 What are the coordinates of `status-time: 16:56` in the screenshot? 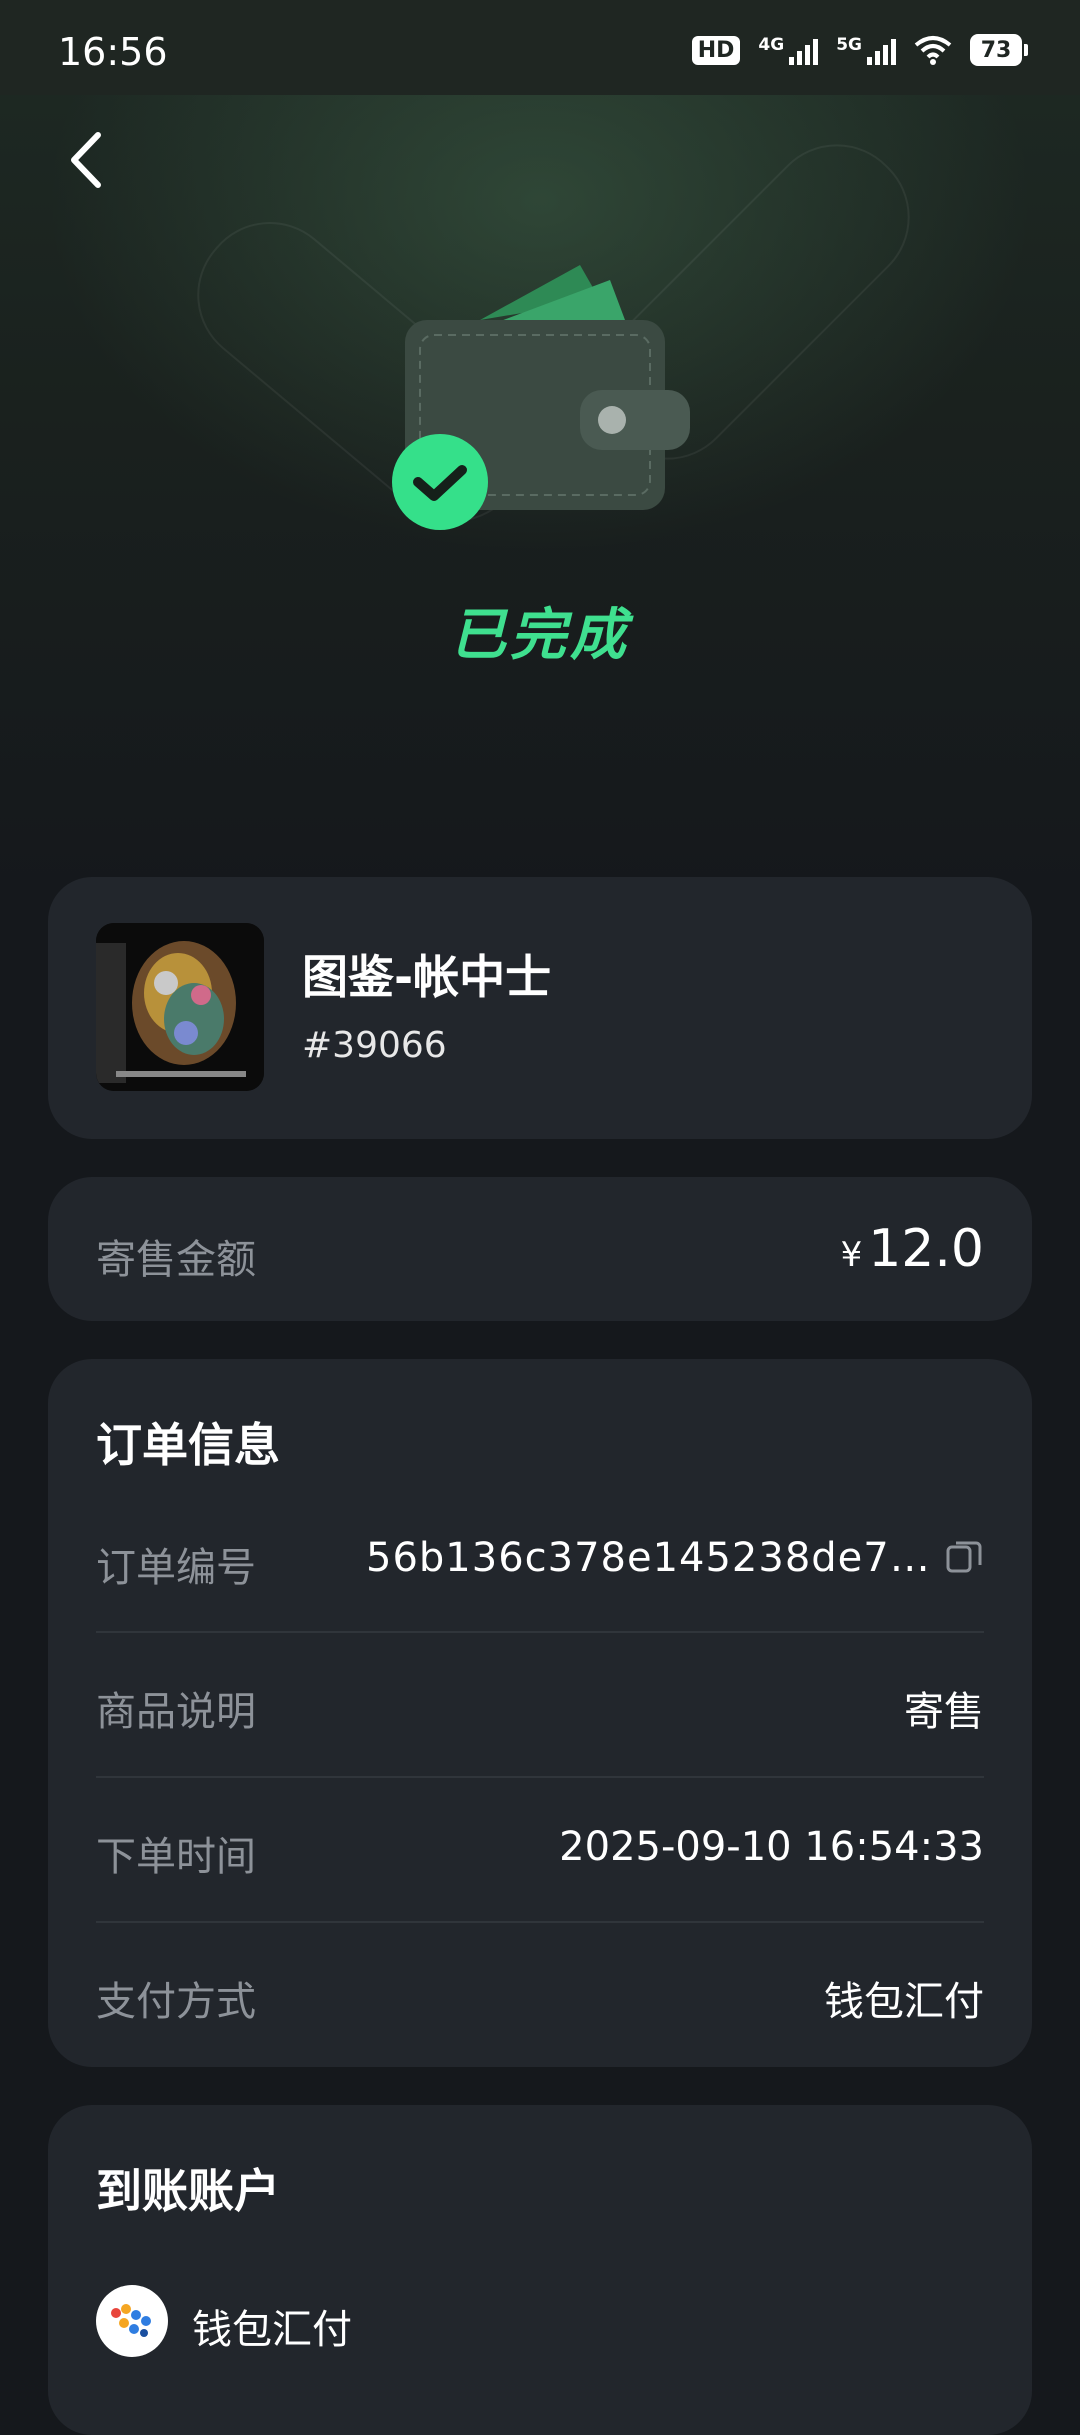 It's located at (113, 52).